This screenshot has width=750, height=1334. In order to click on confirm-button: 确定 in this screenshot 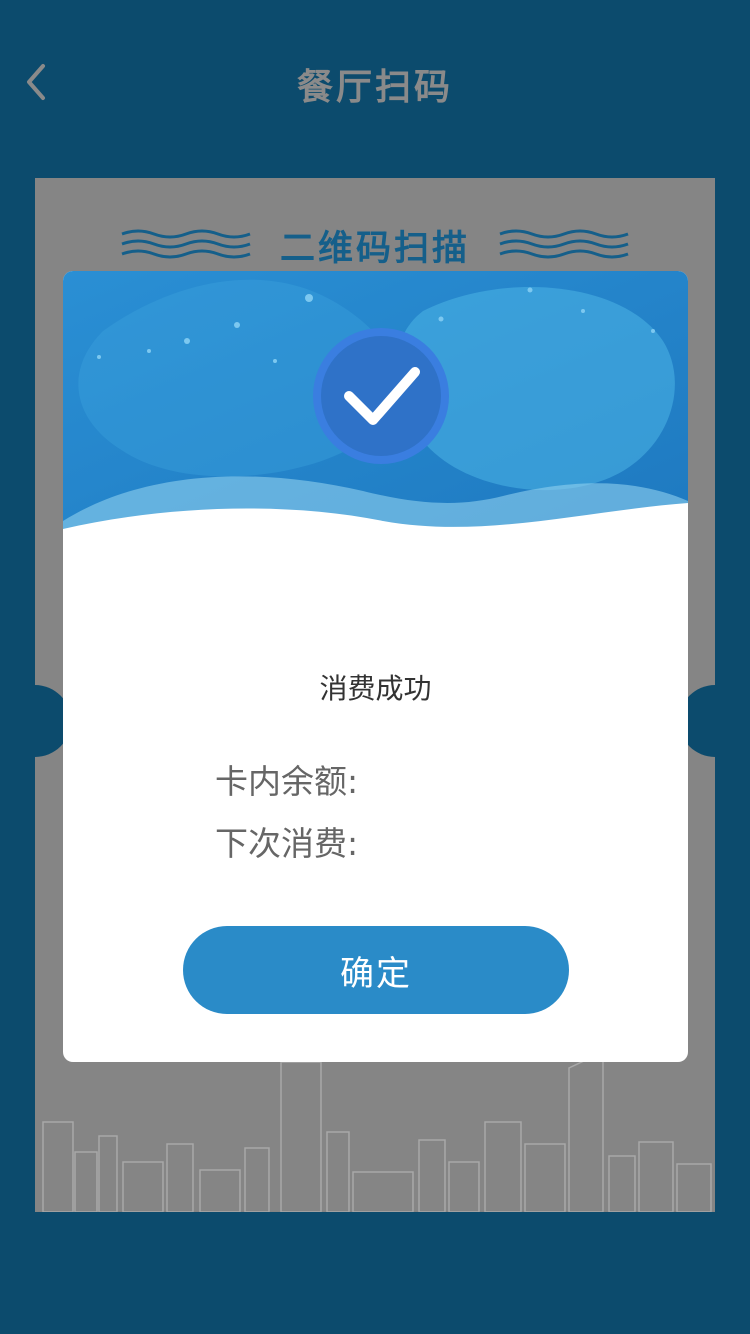, I will do `click(376, 970)`.